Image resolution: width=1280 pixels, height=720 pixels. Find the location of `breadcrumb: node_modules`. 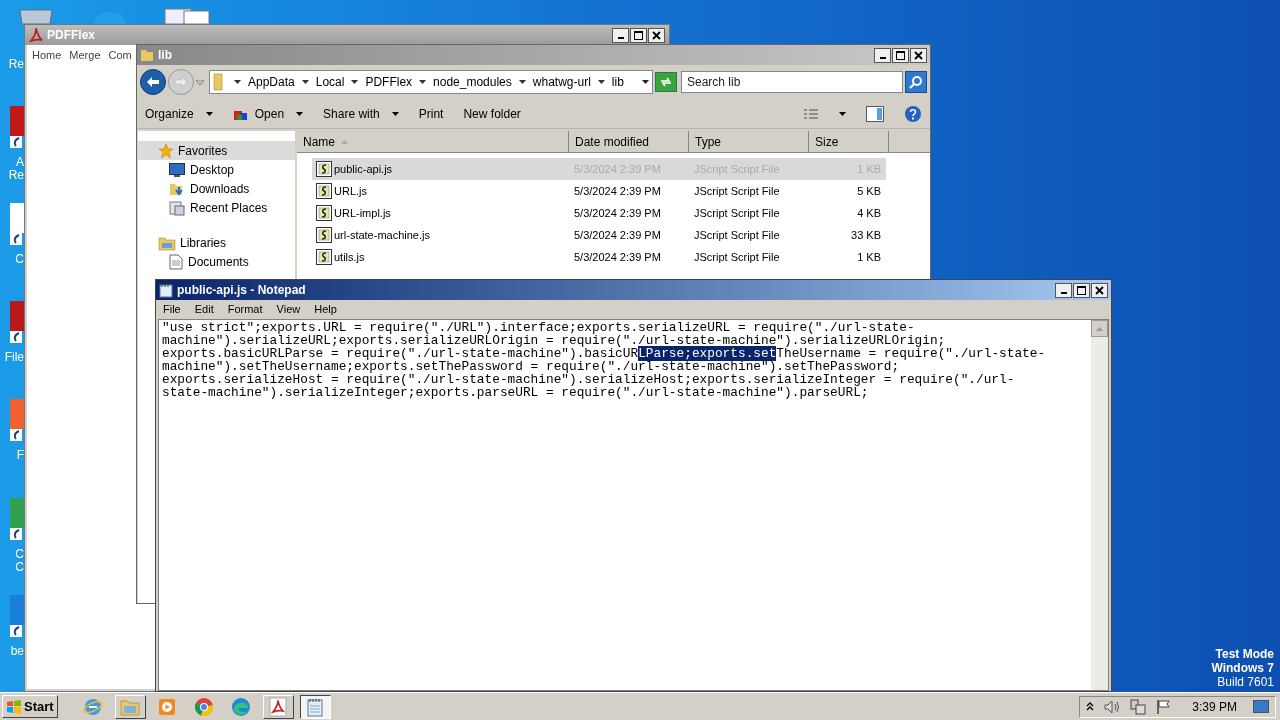

breadcrumb: node_modules is located at coordinates (472, 82).